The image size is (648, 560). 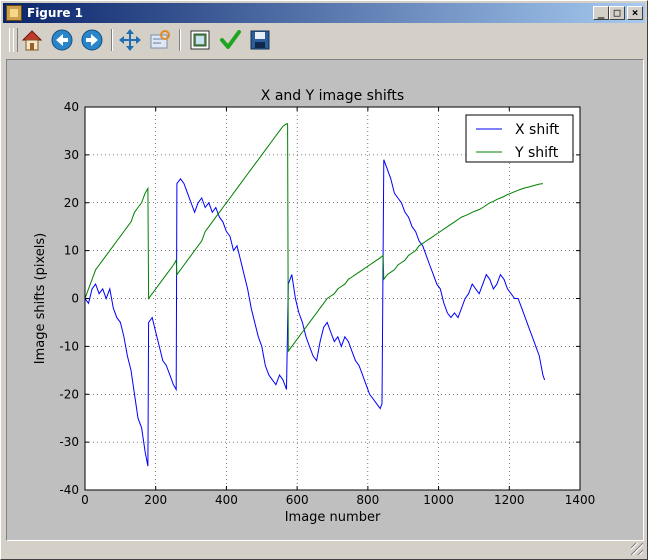 I want to click on subplots-icon, so click(x=200, y=40).